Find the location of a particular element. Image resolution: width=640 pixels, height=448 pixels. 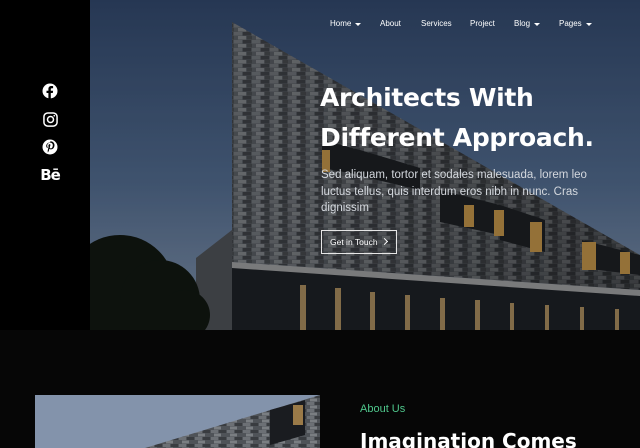

nav-item-home: Home is located at coordinates (346, 24).